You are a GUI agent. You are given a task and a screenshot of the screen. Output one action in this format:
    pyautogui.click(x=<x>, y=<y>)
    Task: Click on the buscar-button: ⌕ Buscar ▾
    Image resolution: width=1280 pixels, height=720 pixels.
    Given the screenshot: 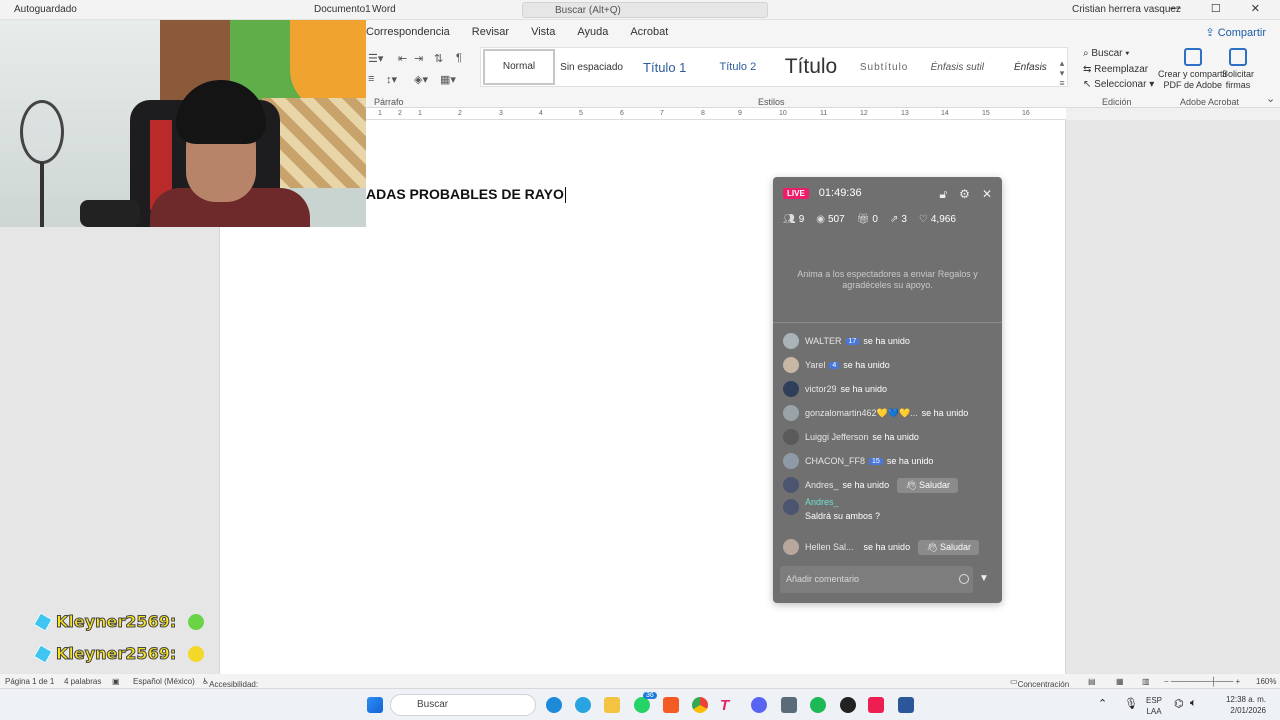 What is the action you would take?
    pyautogui.click(x=1118, y=54)
    